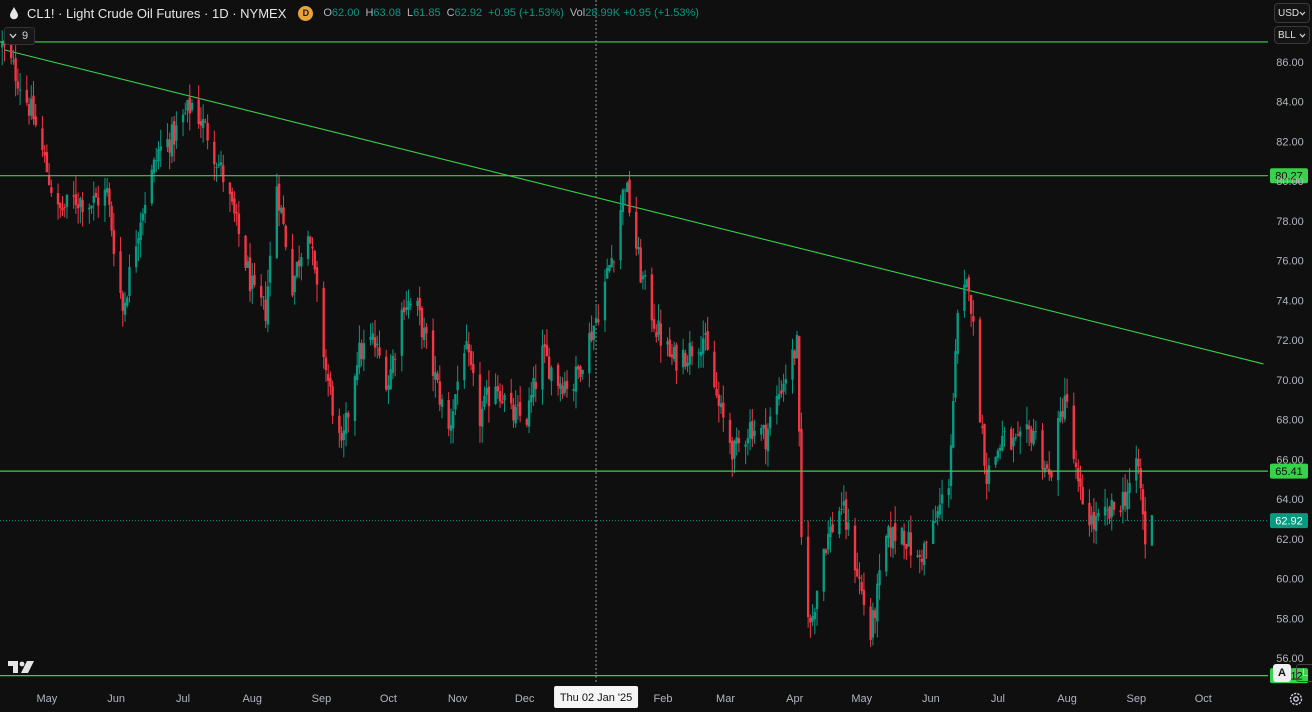 This screenshot has height=712, width=1312. I want to click on indicators-toggle-button: 9, so click(20, 36).